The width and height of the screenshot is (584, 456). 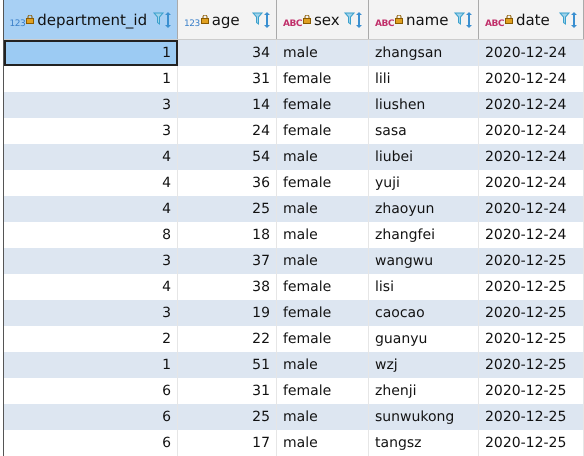 I want to click on column-header: 123 age, so click(x=227, y=20).